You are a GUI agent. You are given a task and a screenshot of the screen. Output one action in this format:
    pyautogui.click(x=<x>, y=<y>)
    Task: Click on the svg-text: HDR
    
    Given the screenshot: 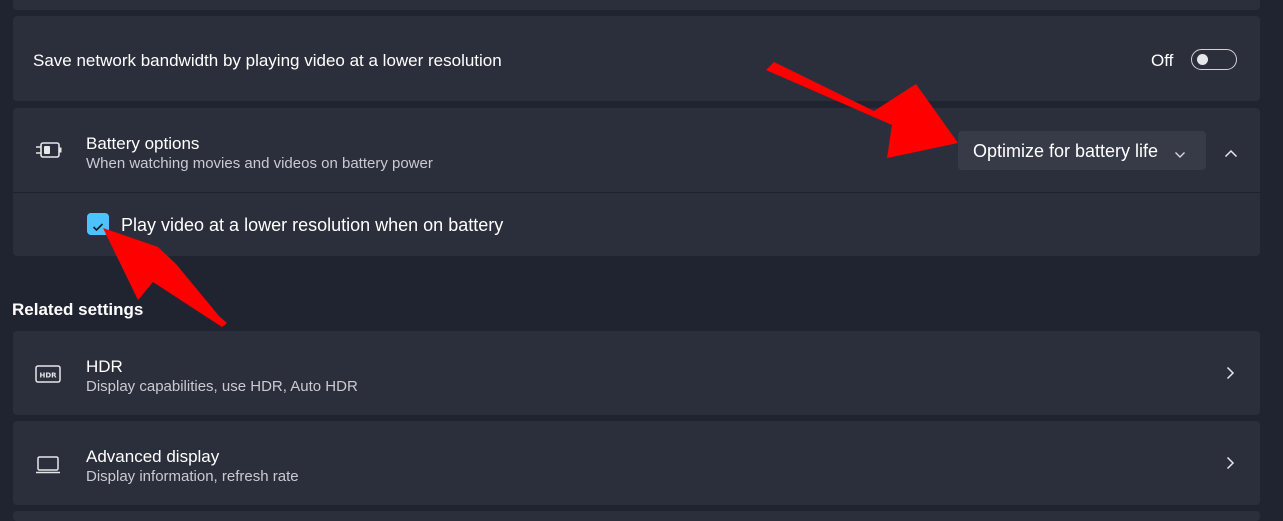 What is the action you would take?
    pyautogui.click(x=48, y=376)
    